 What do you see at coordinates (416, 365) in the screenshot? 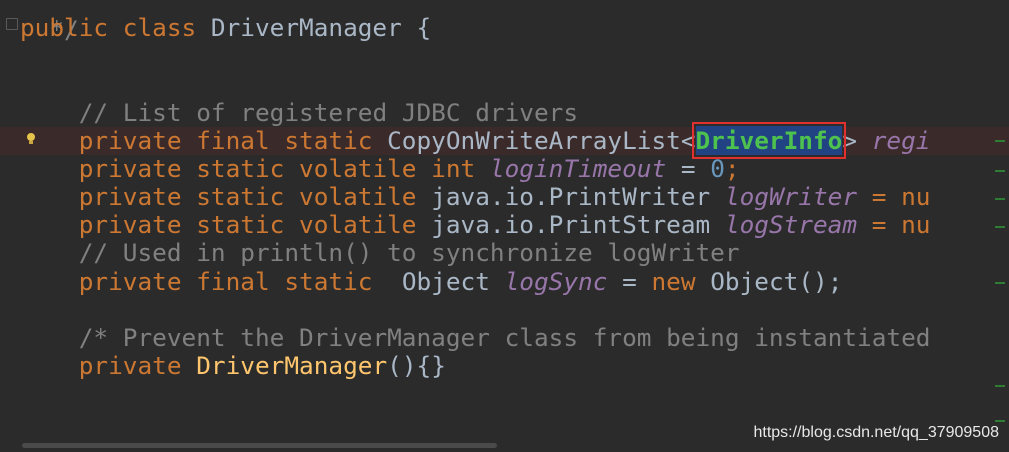
I see `rest: (){}` at bounding box center [416, 365].